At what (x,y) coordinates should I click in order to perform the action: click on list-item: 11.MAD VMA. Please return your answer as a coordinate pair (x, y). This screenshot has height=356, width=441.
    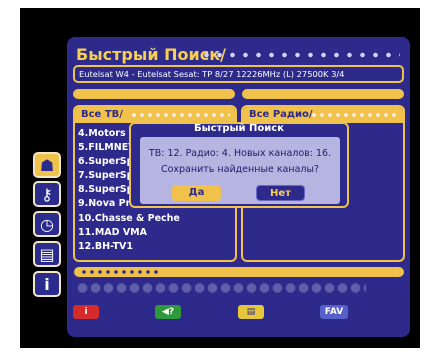
    Looking at the image, I should click on (112, 232).